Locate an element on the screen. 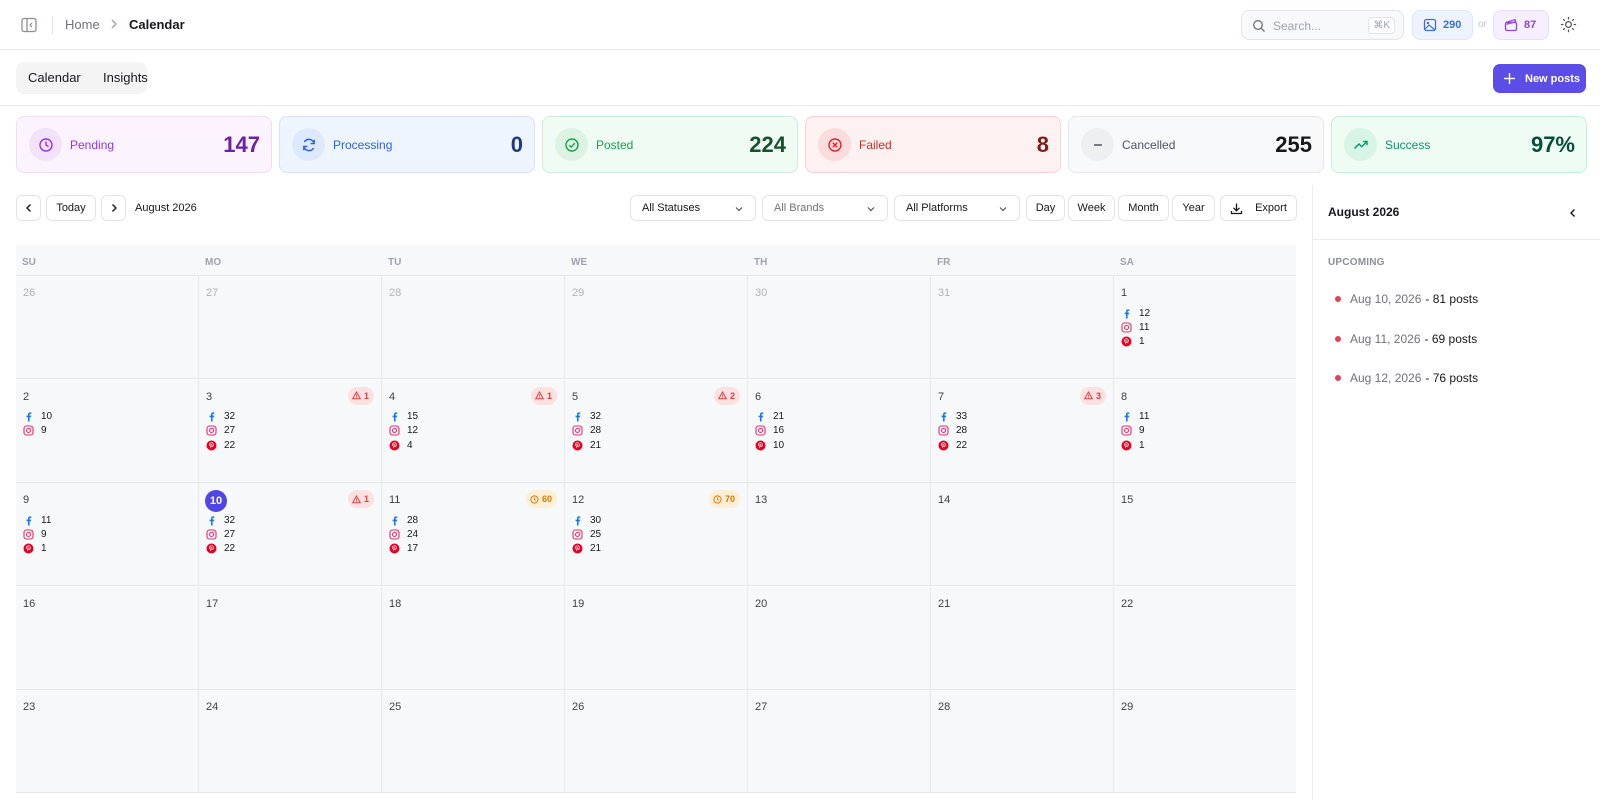 The width and height of the screenshot is (1600, 800). scheduled-posts-badge: 60 is located at coordinates (541, 499).